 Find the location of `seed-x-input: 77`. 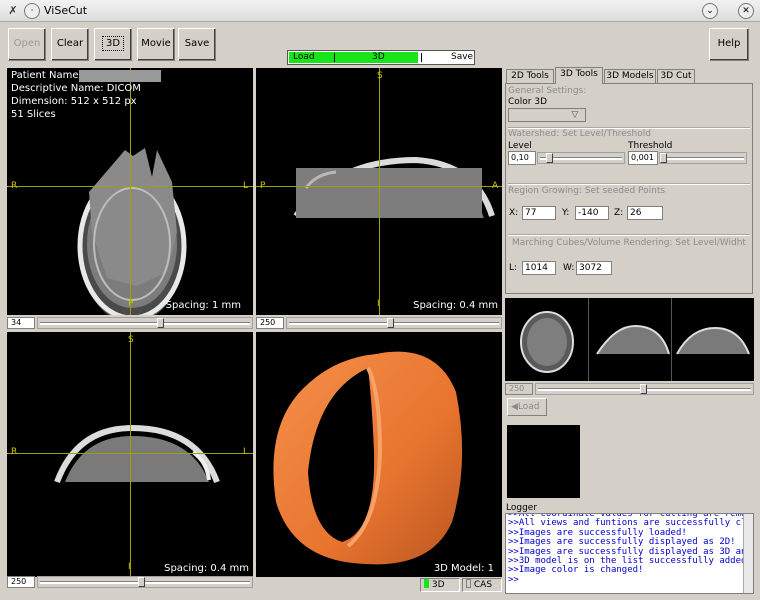

seed-x-input: 77 is located at coordinates (539, 213).